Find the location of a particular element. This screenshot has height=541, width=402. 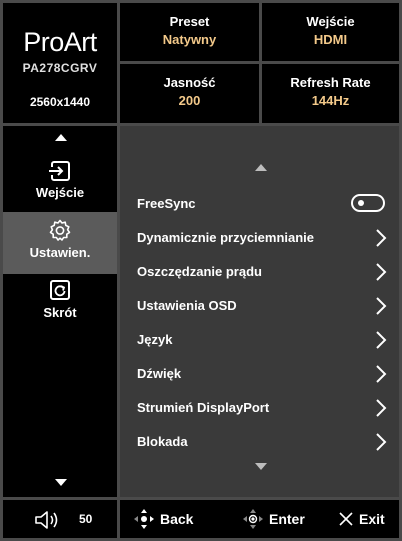

status-preset: Preset Natywny is located at coordinates (189, 32).